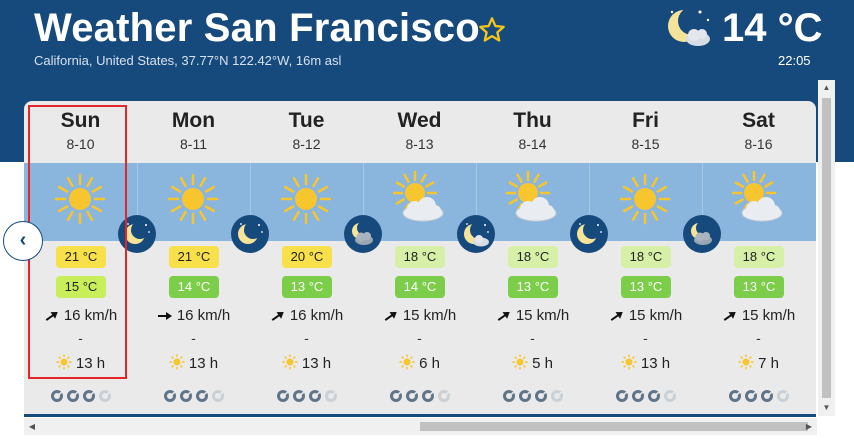  I want to click on current-time: 22:05, so click(794, 60).